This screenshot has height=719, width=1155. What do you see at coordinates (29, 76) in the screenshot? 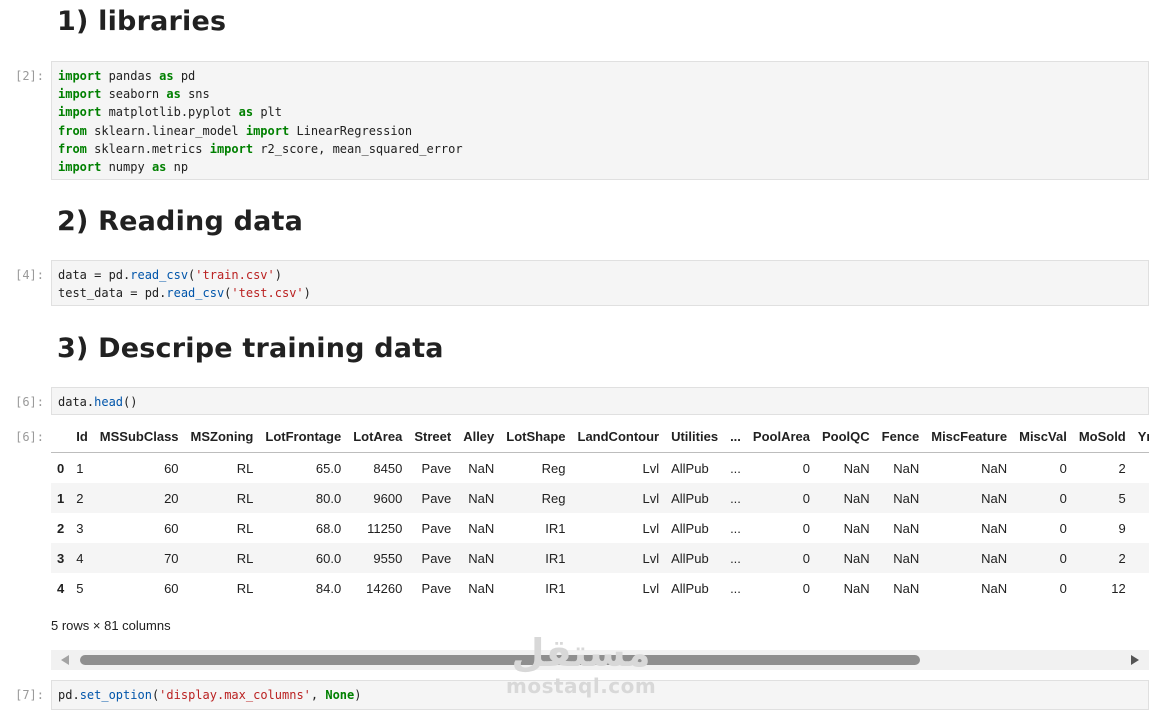
I see `cell-prompt: [2]:` at bounding box center [29, 76].